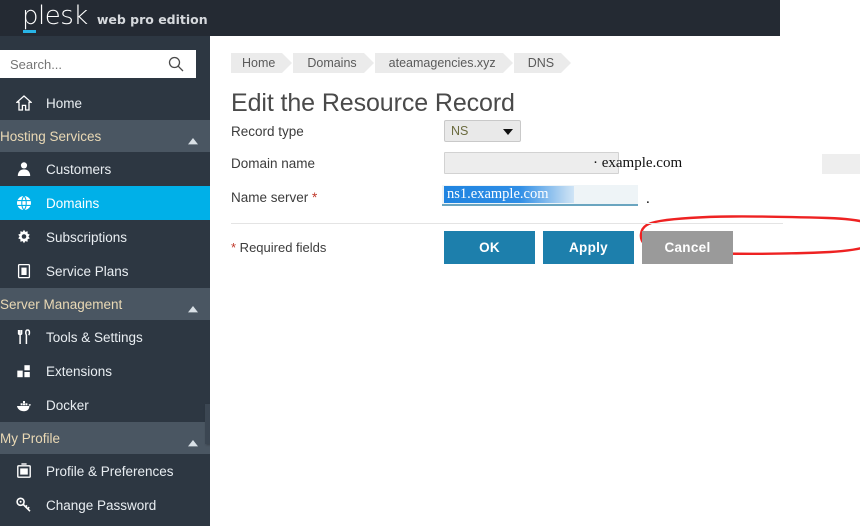  I want to click on form-row-record-type: Record type NS, so click(535, 131).